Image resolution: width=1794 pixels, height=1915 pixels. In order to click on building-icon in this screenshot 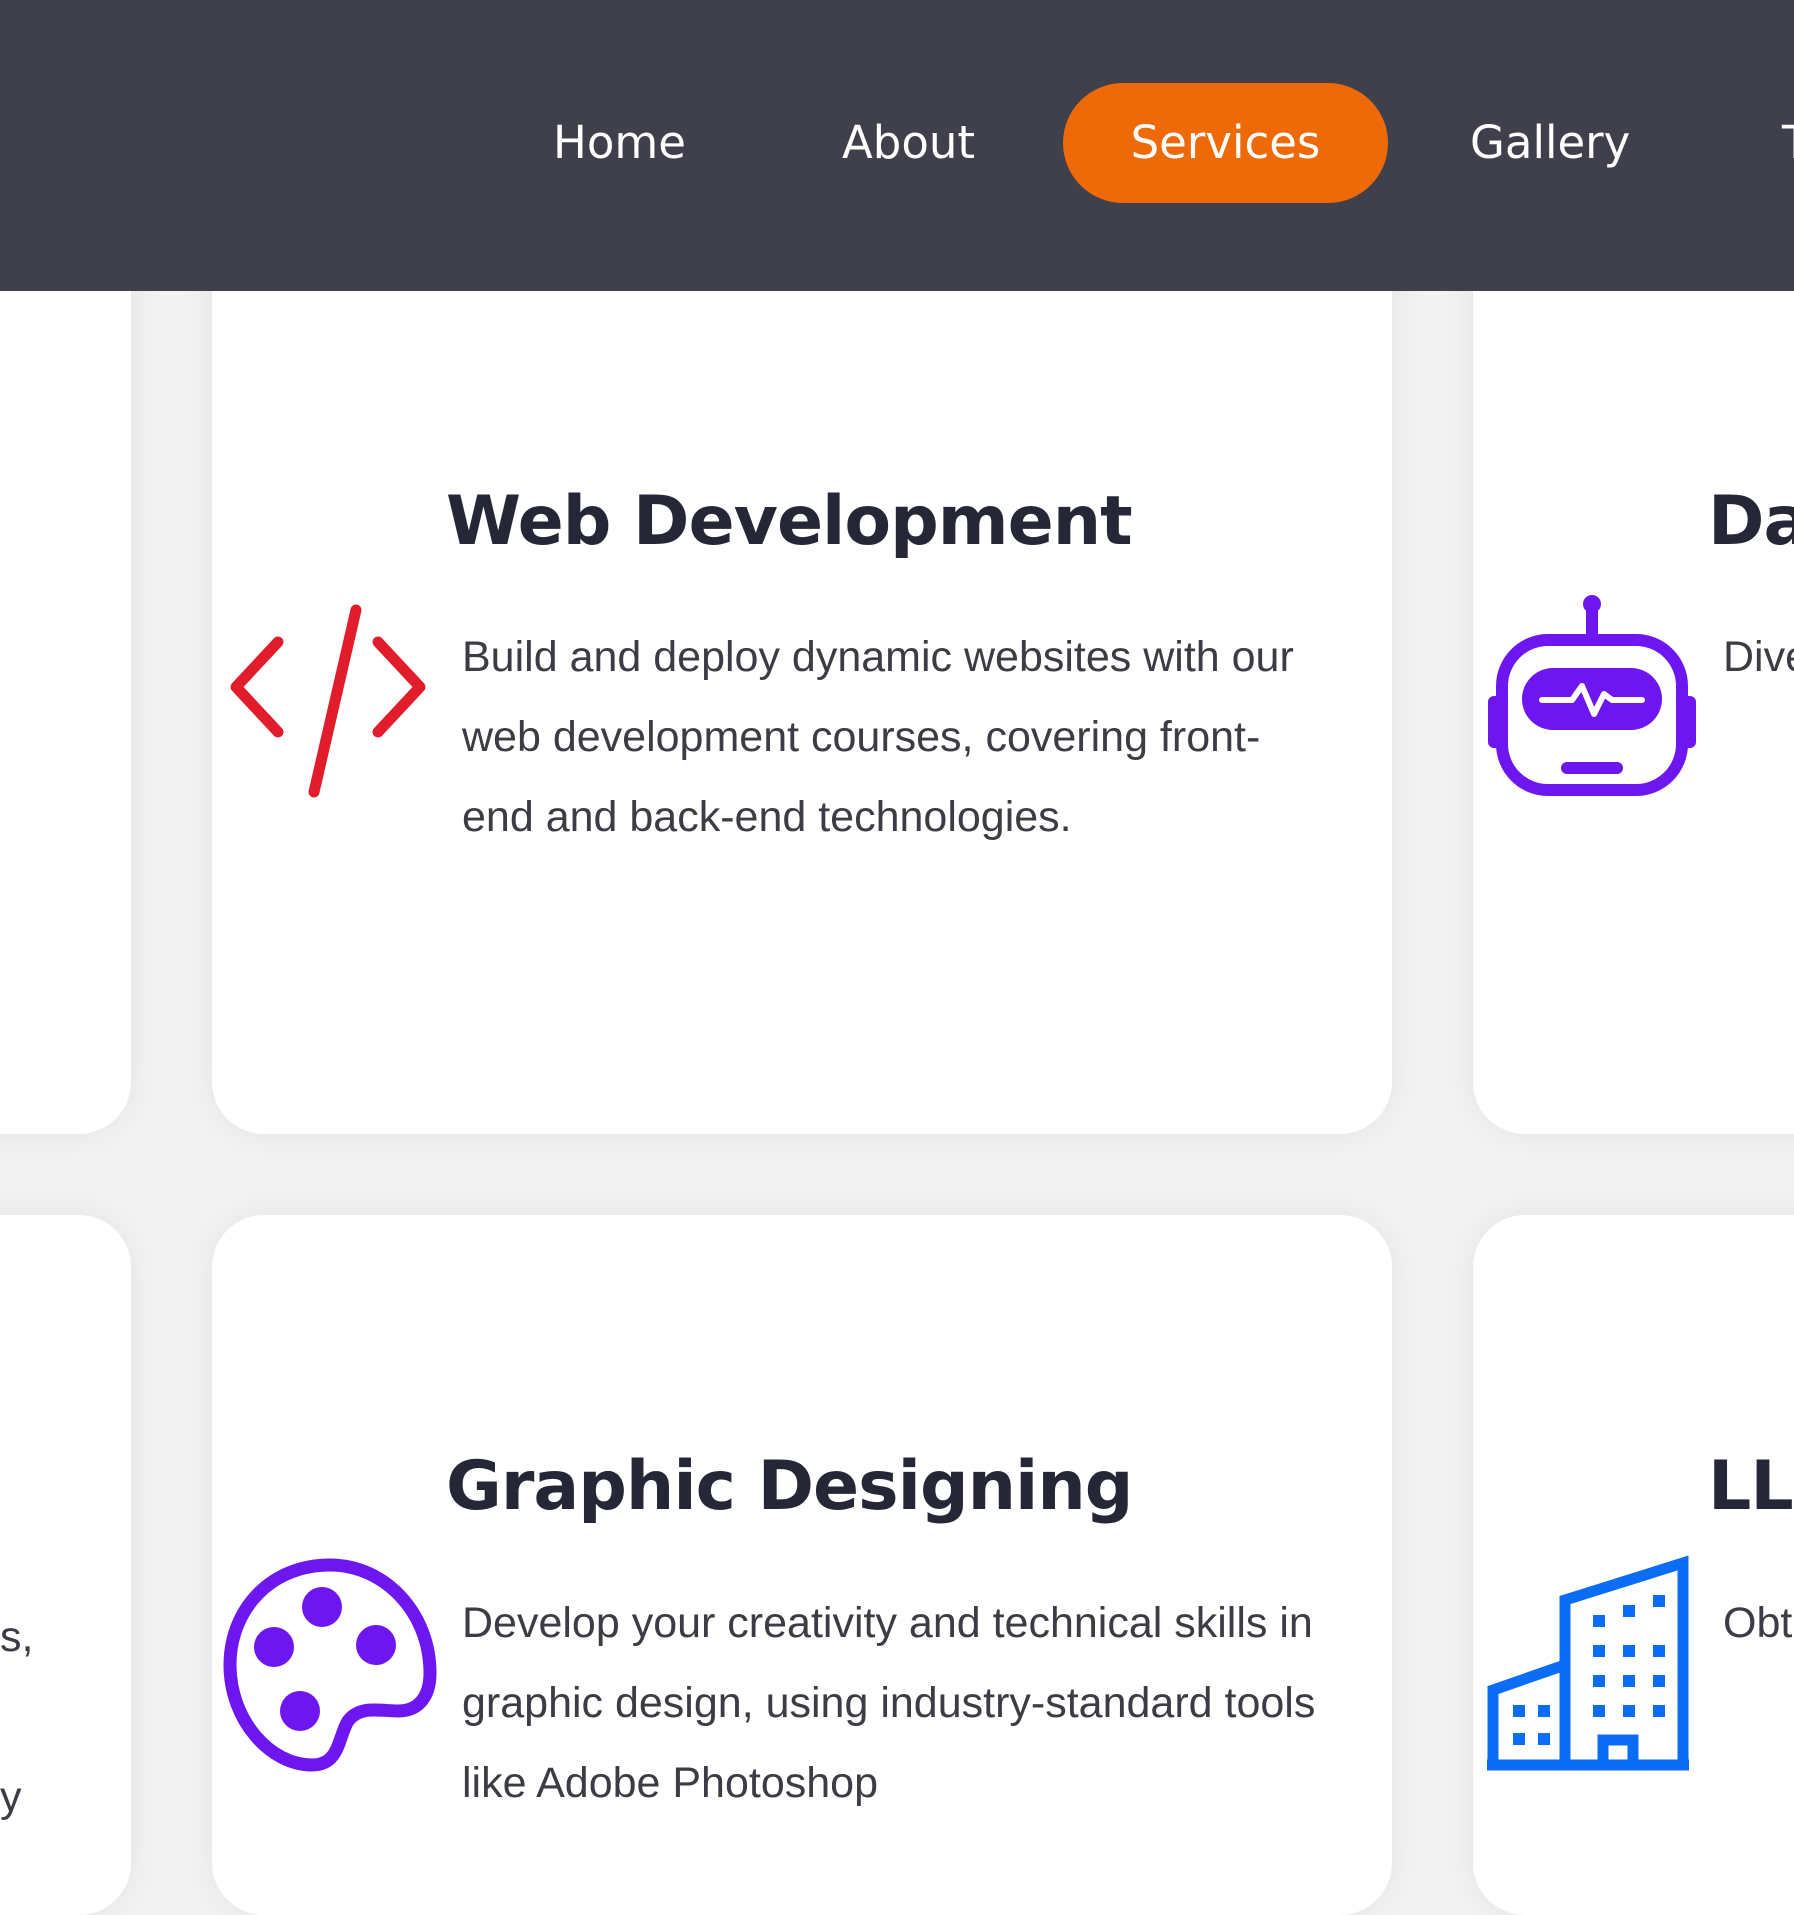, I will do `click(1588, 1665)`.